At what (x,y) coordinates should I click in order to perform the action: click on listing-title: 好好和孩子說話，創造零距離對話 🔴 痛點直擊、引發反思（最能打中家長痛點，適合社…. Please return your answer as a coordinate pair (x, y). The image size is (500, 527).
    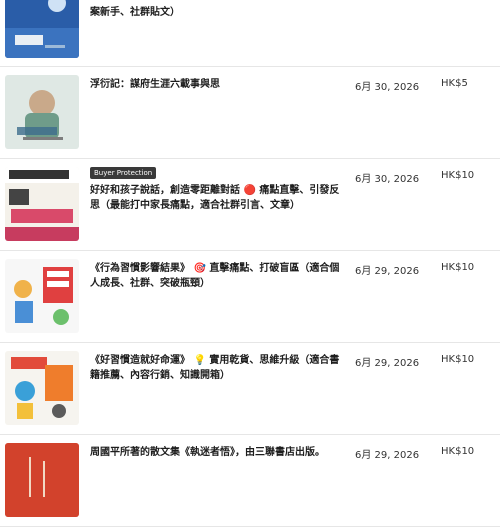
    Looking at the image, I should click on (215, 198).